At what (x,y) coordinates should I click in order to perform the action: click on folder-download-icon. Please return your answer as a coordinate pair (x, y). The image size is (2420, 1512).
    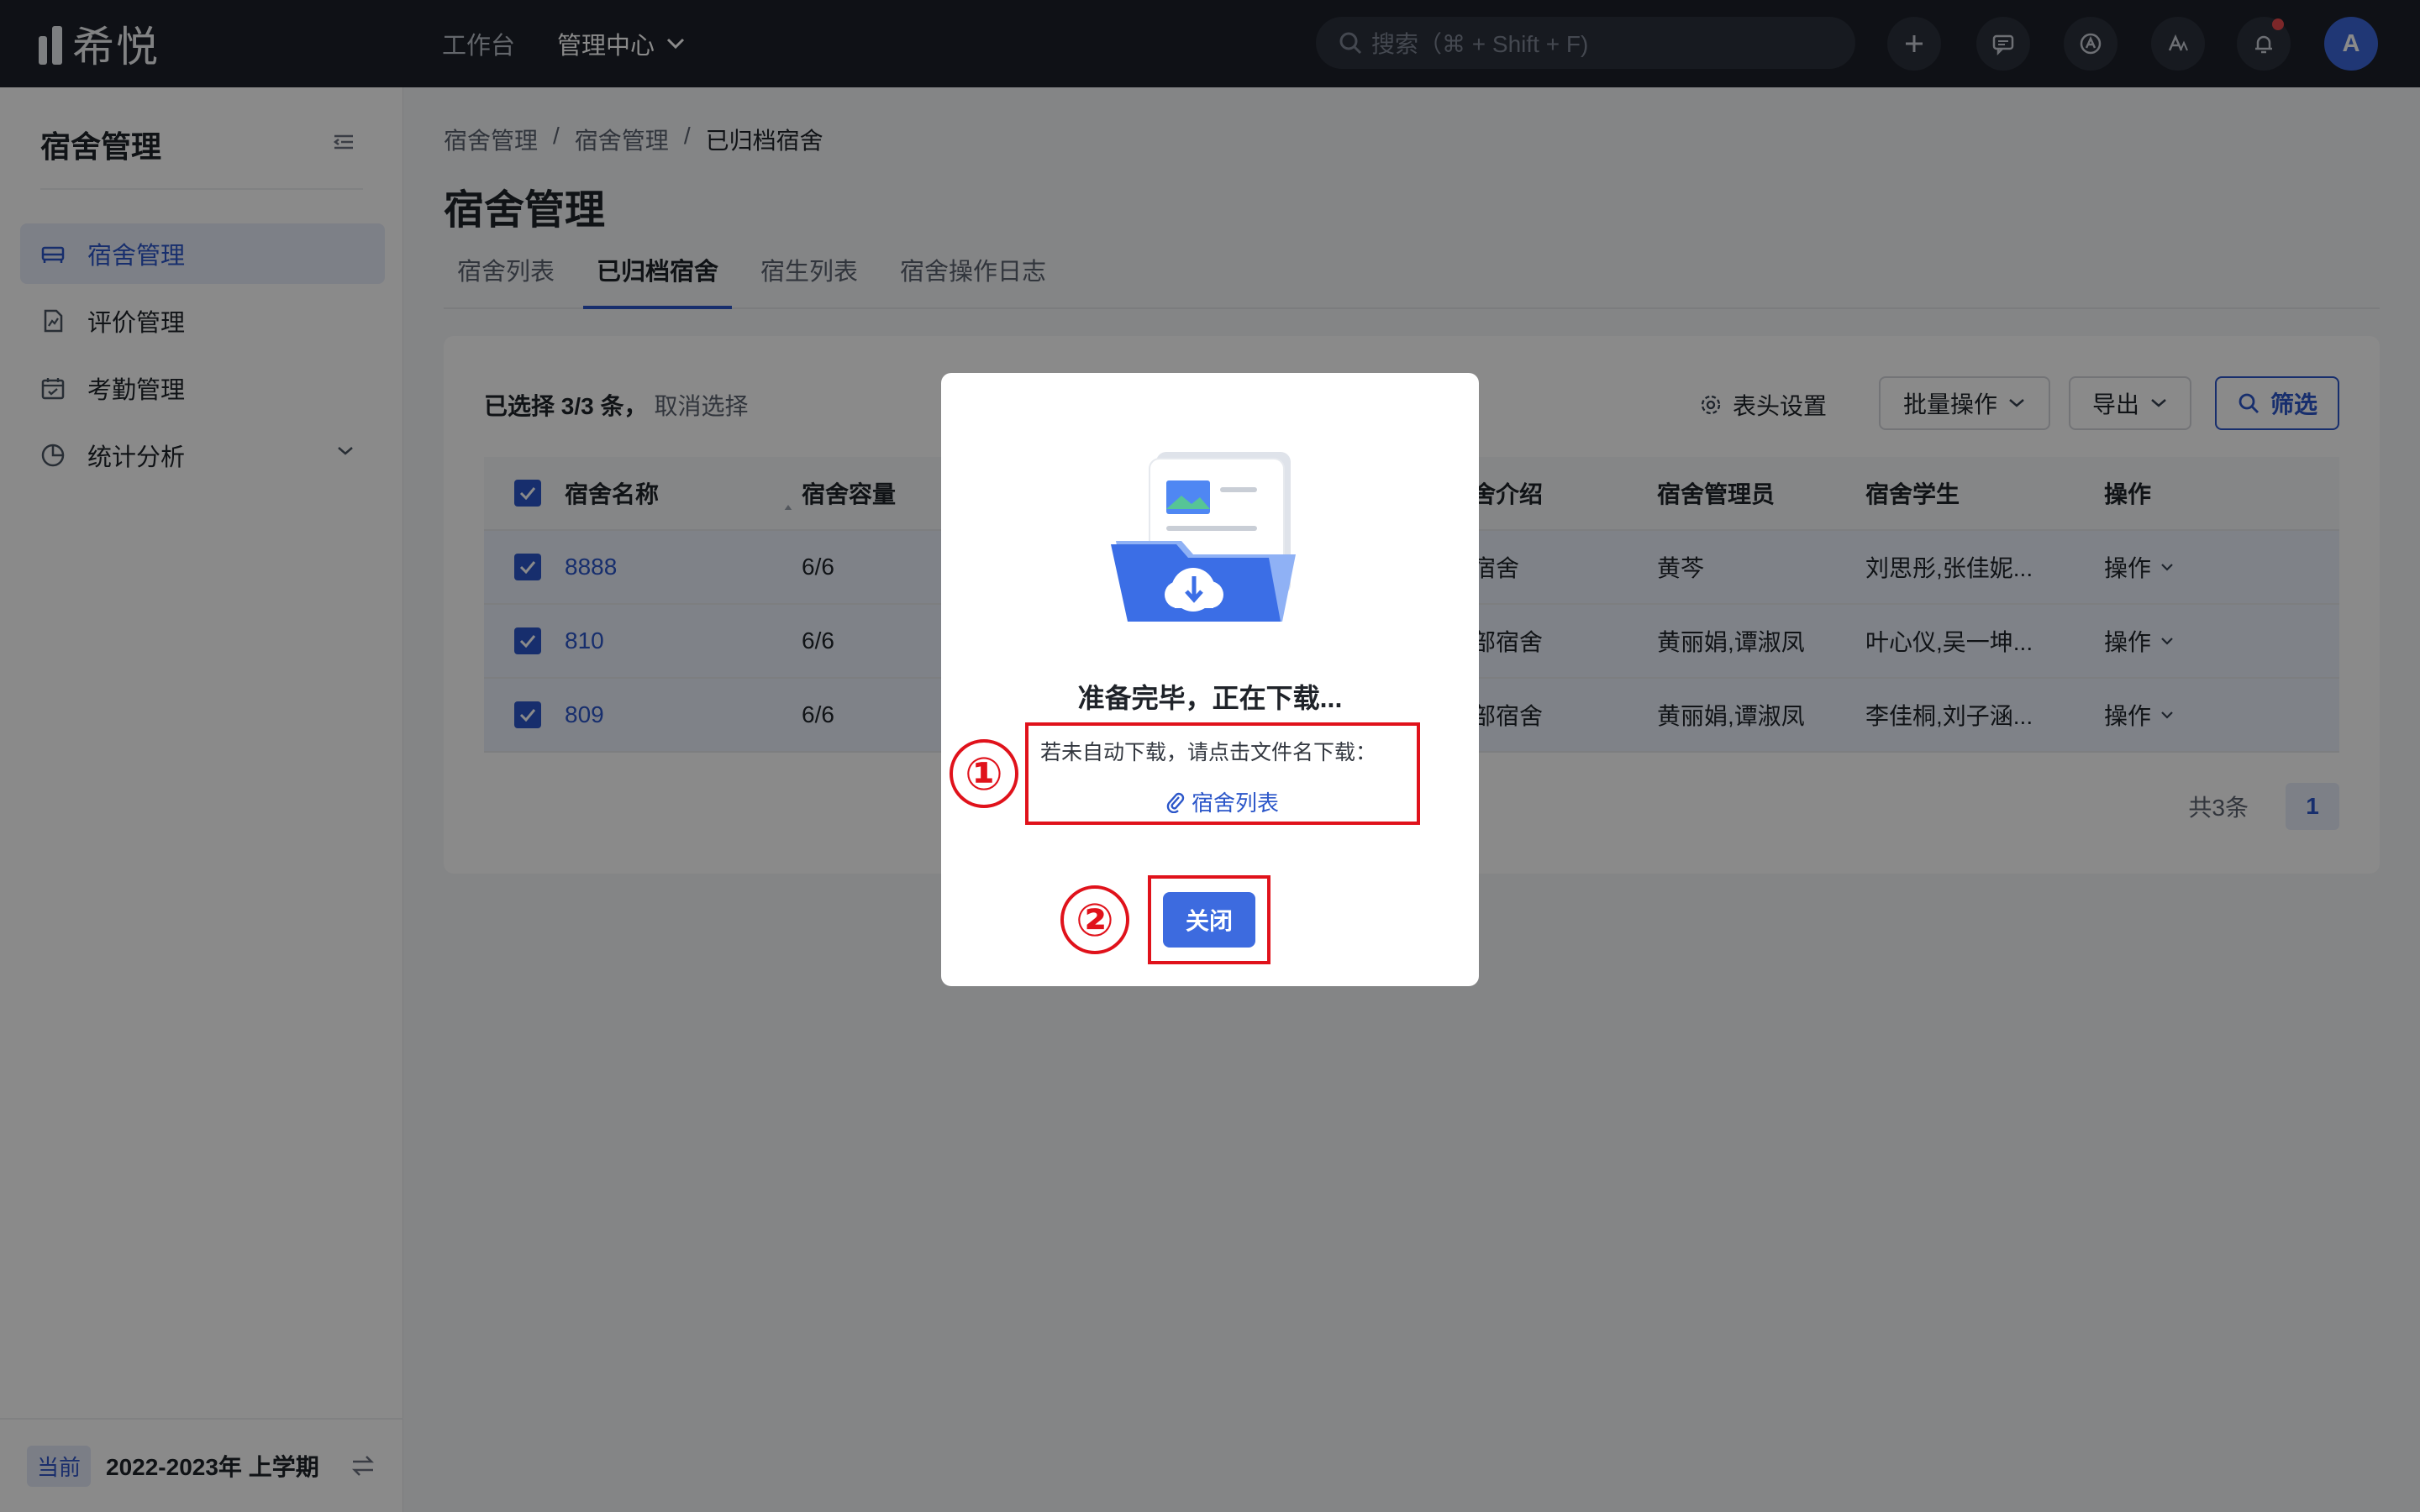
    Looking at the image, I should click on (1203, 537).